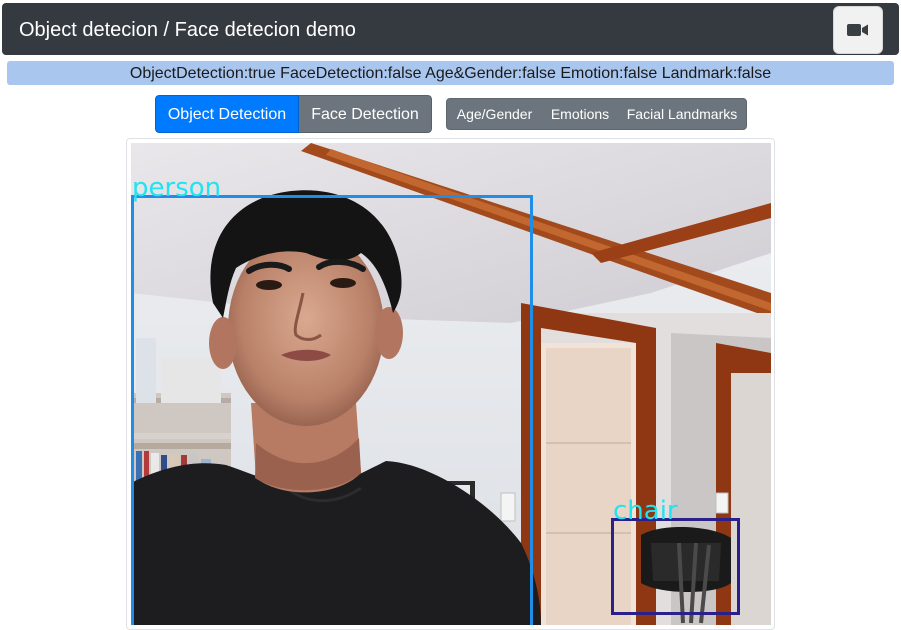  What do you see at coordinates (645, 511) in the screenshot?
I see `chair-detection-label: chair` at bounding box center [645, 511].